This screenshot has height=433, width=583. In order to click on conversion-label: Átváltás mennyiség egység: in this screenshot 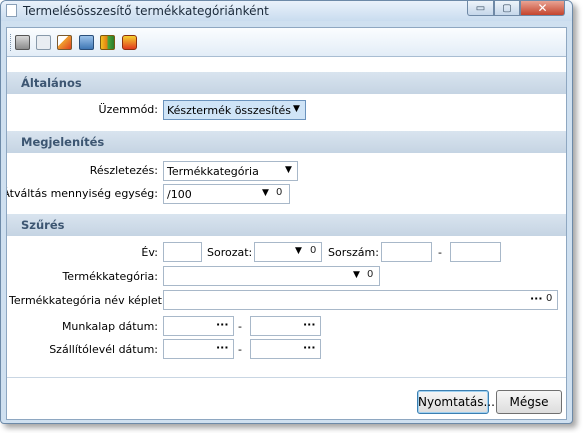, I will do `click(82, 193)`.